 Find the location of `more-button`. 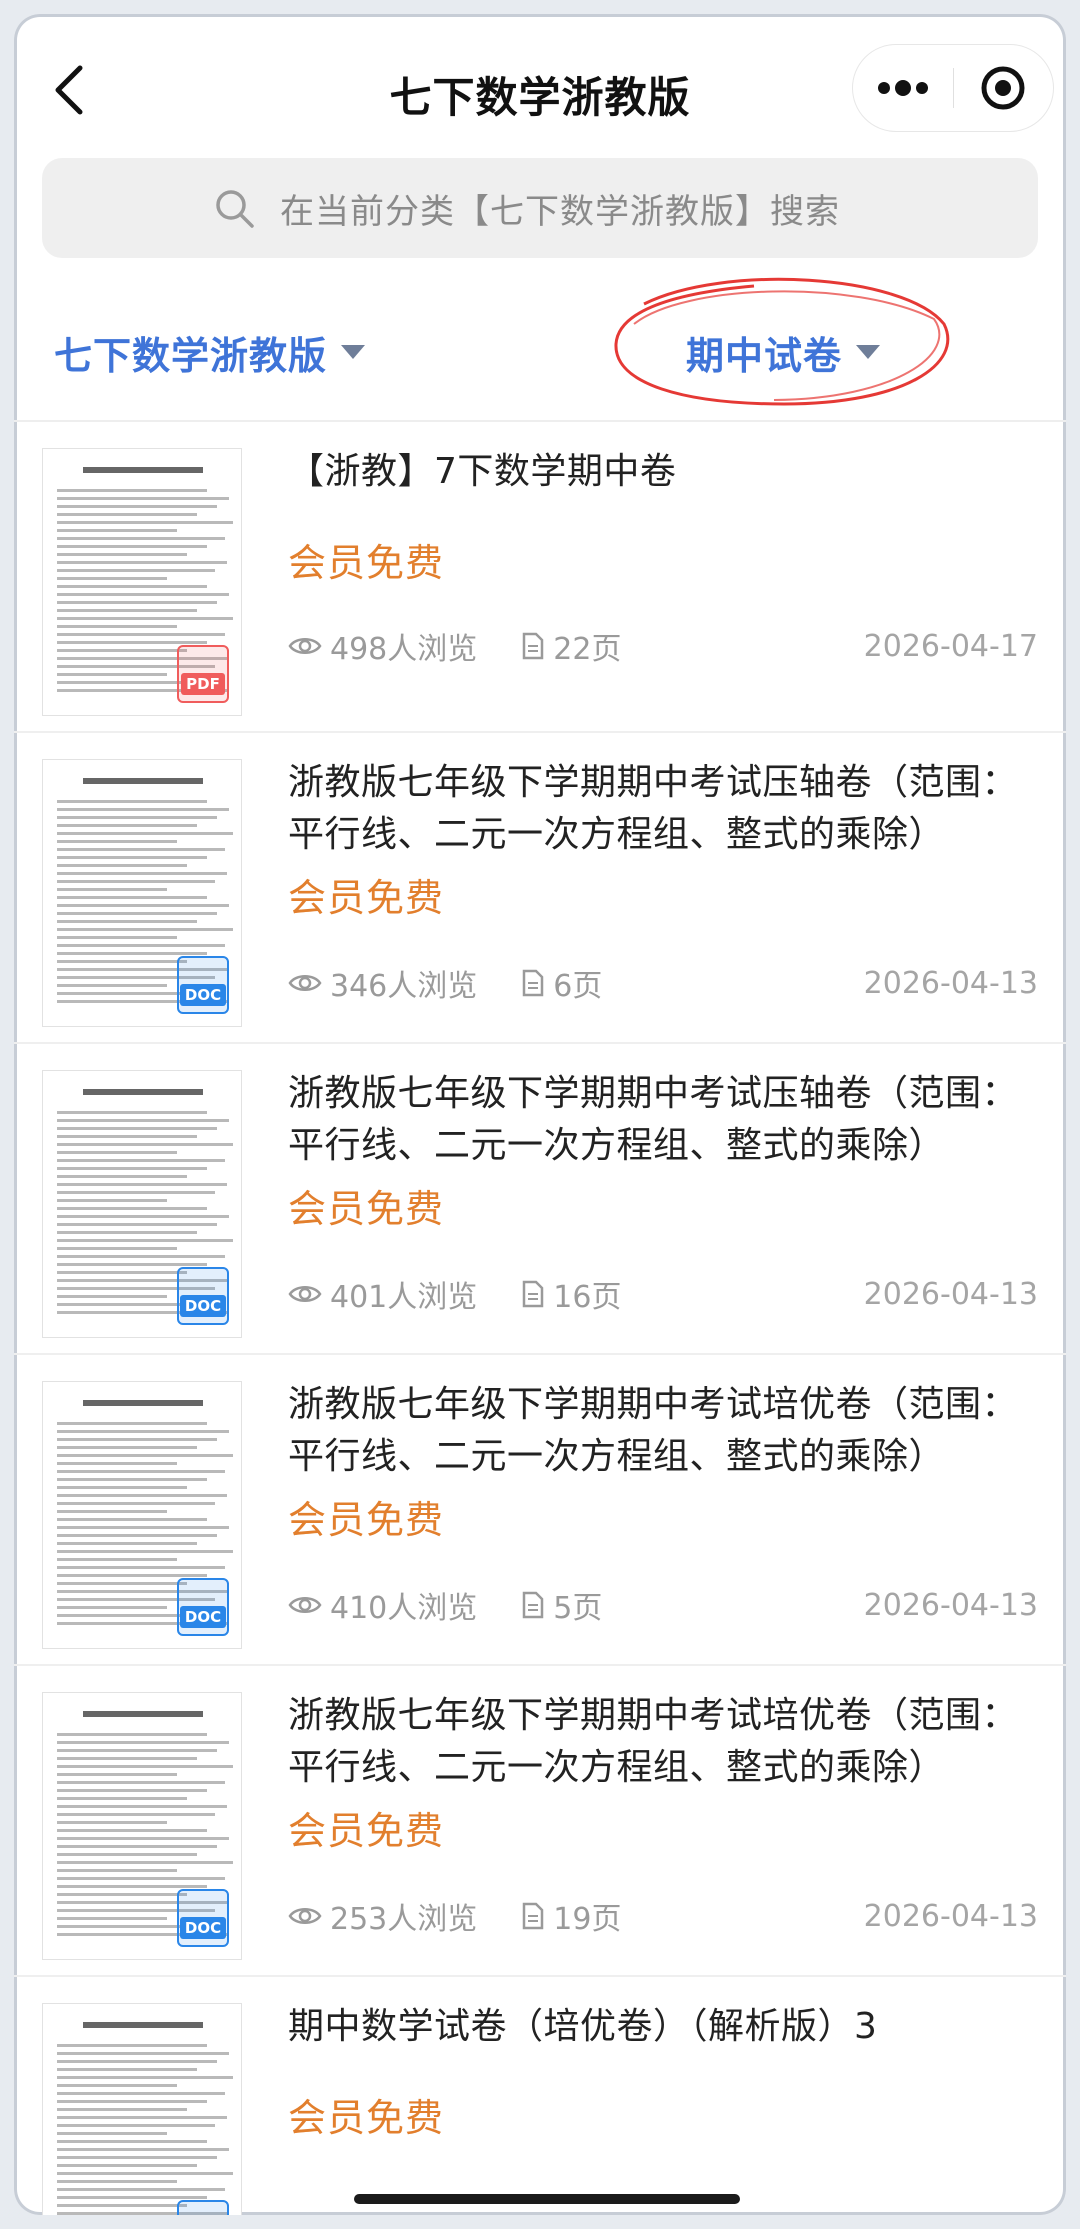

more-button is located at coordinates (903, 88).